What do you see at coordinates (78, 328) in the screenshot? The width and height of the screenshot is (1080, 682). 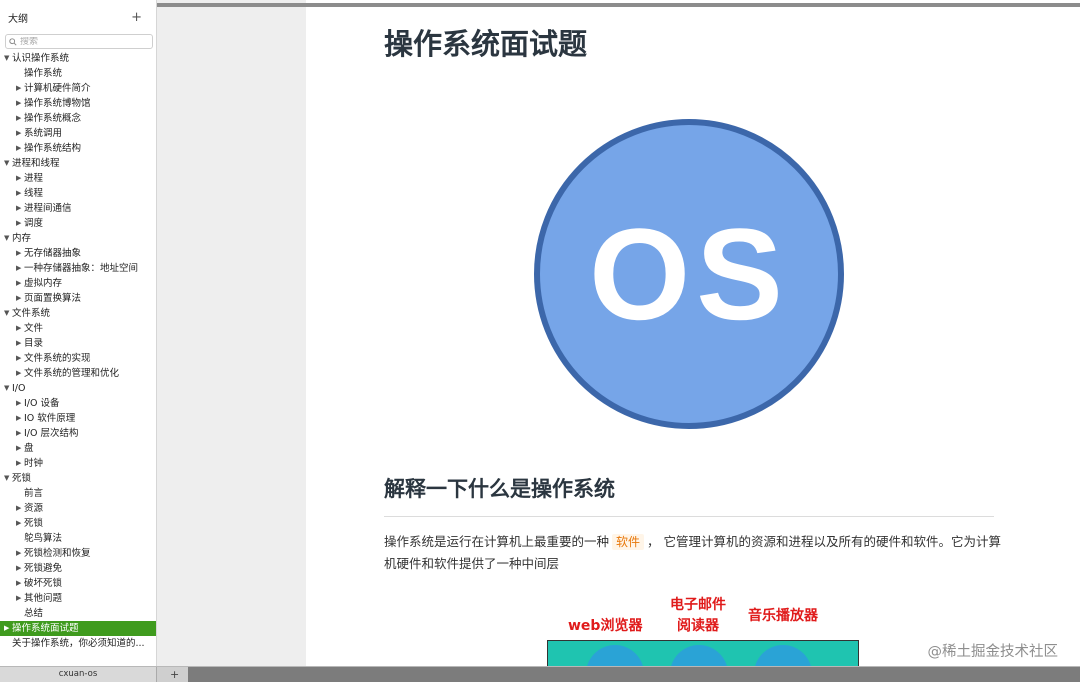 I see `outline-item: ▶ 文件` at bounding box center [78, 328].